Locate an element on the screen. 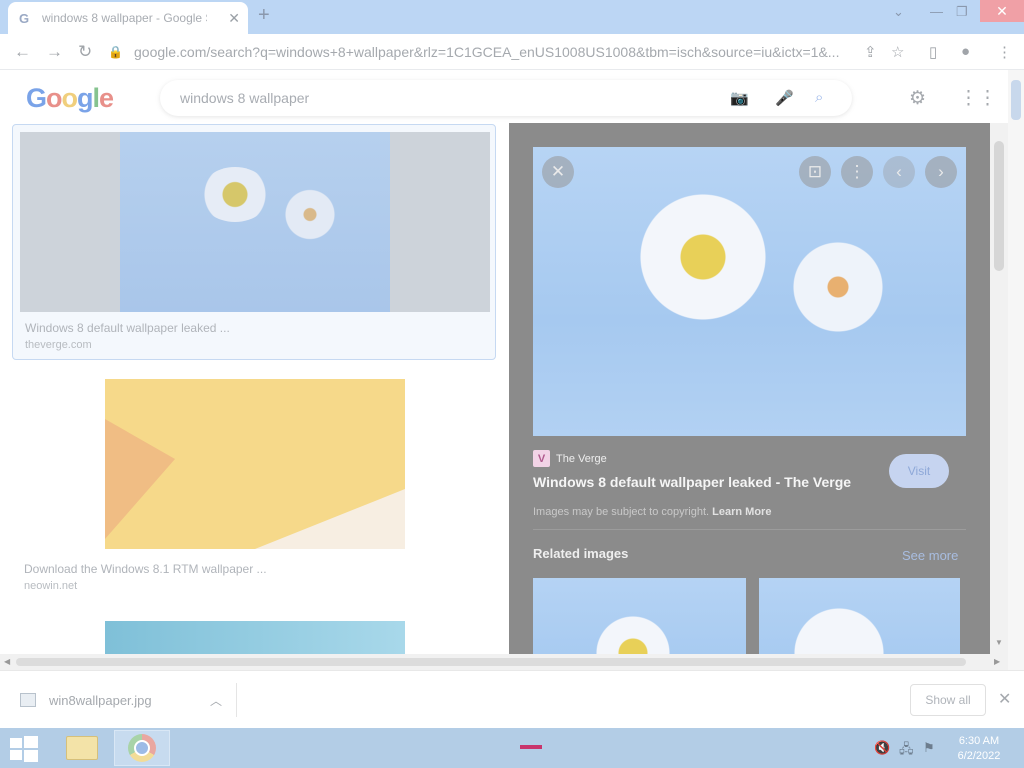 The width and height of the screenshot is (1024, 768). vertical-scrollbar-thumb is located at coordinates (999, 206).